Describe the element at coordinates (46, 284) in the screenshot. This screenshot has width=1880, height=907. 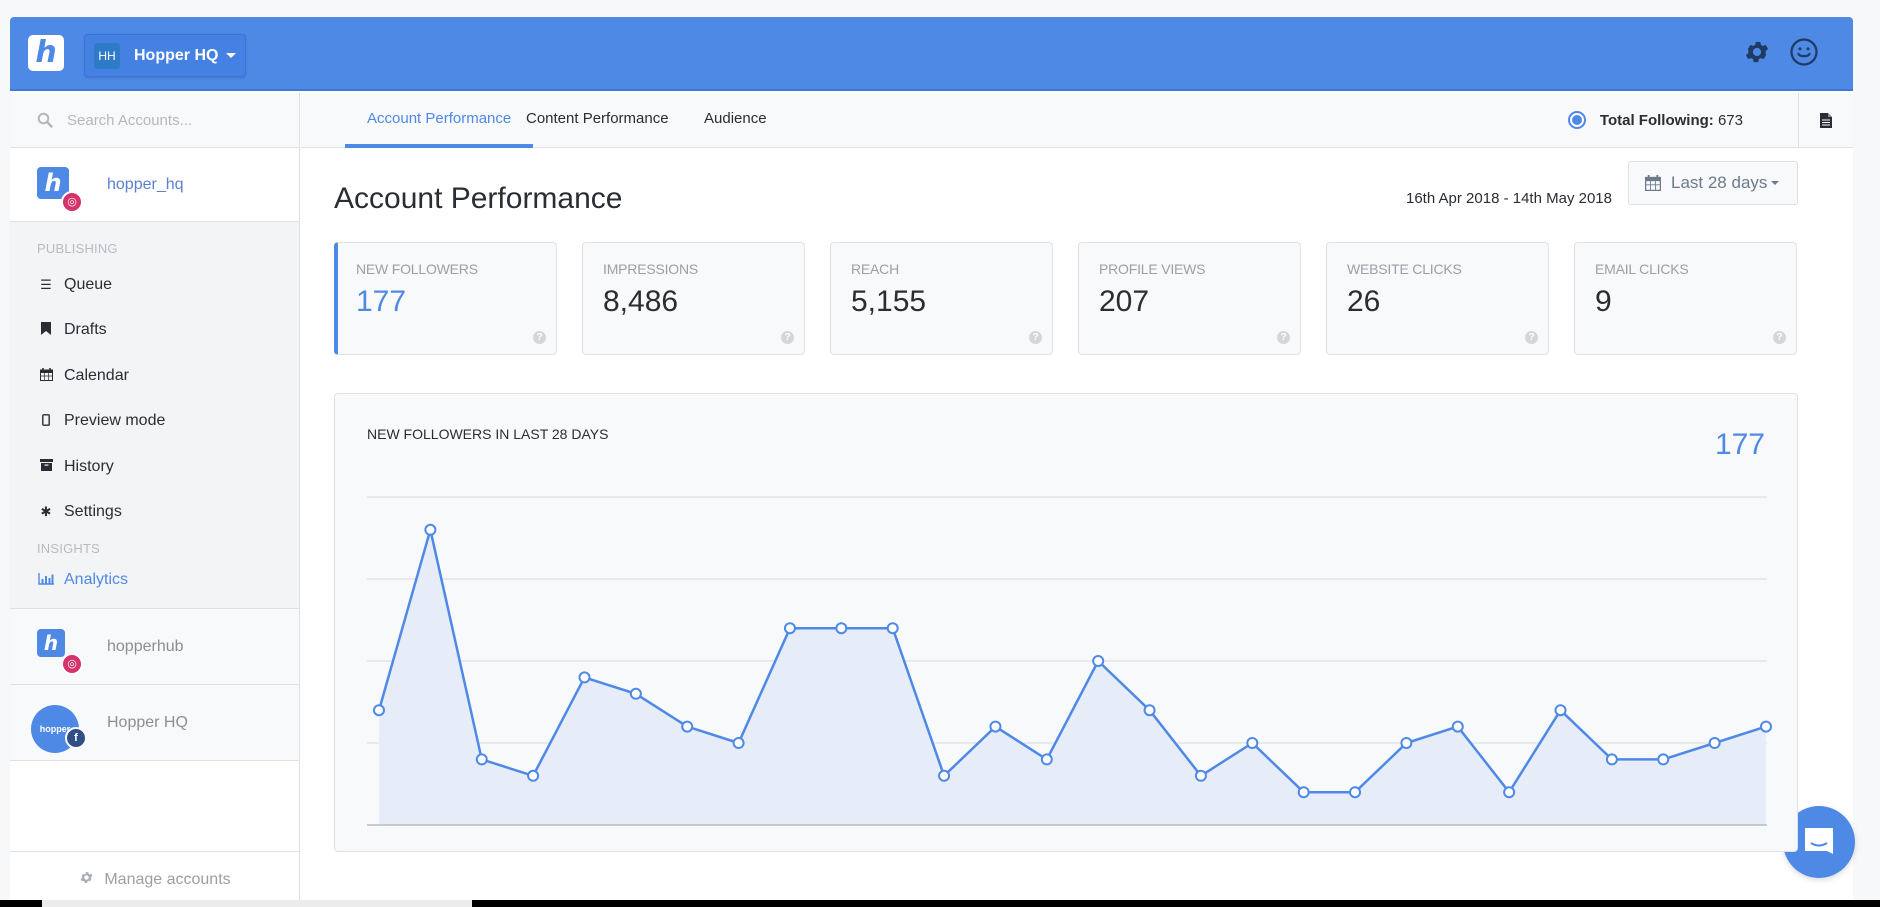
I see `list-icon: ☰` at that location.